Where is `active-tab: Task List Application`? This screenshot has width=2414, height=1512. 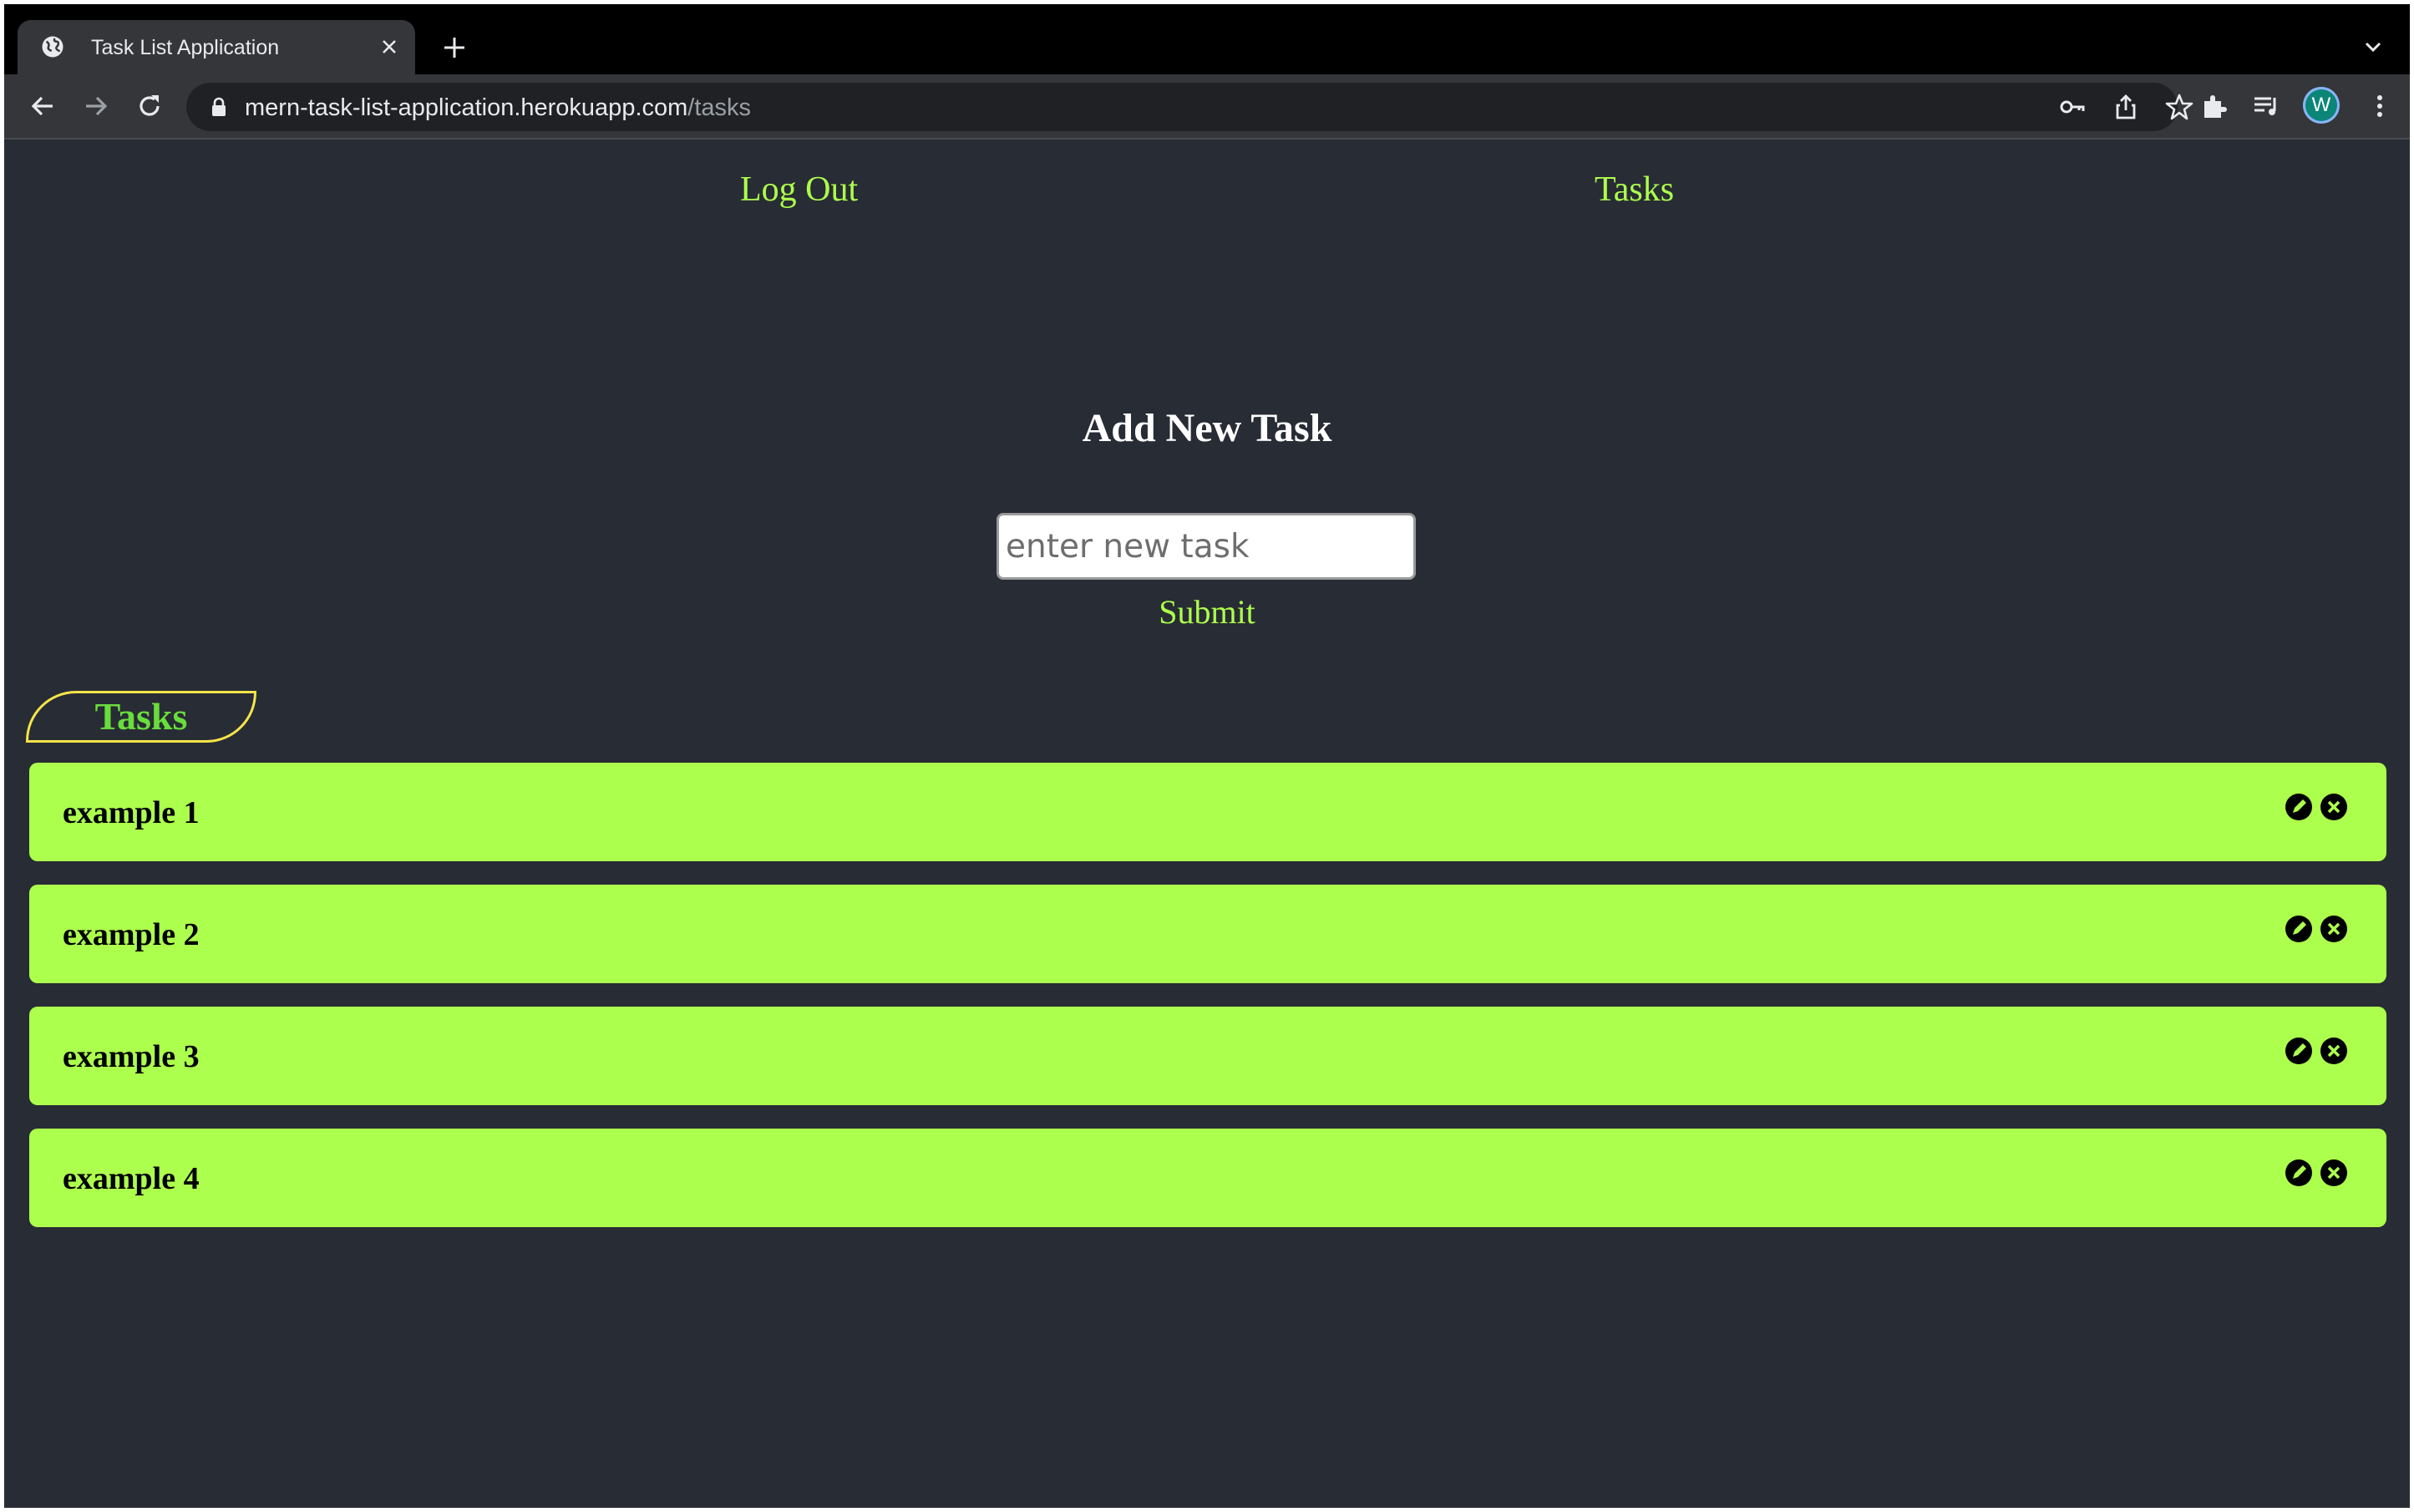
active-tab: Task List Application is located at coordinates (216, 47).